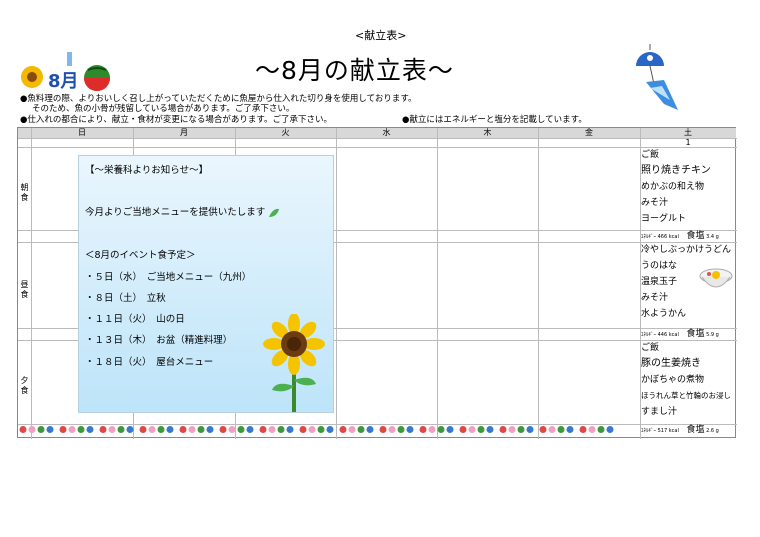 The image size is (760, 537). What do you see at coordinates (655, 203) in the screenshot?
I see `menu-item: みそ汁` at bounding box center [655, 203].